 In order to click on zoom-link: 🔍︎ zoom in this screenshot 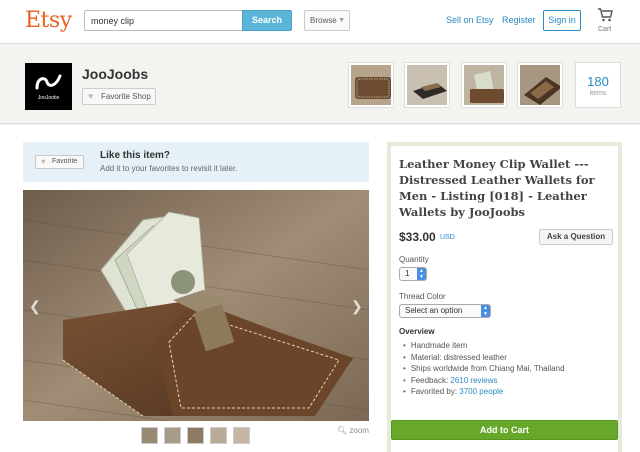, I will do `click(353, 430)`.